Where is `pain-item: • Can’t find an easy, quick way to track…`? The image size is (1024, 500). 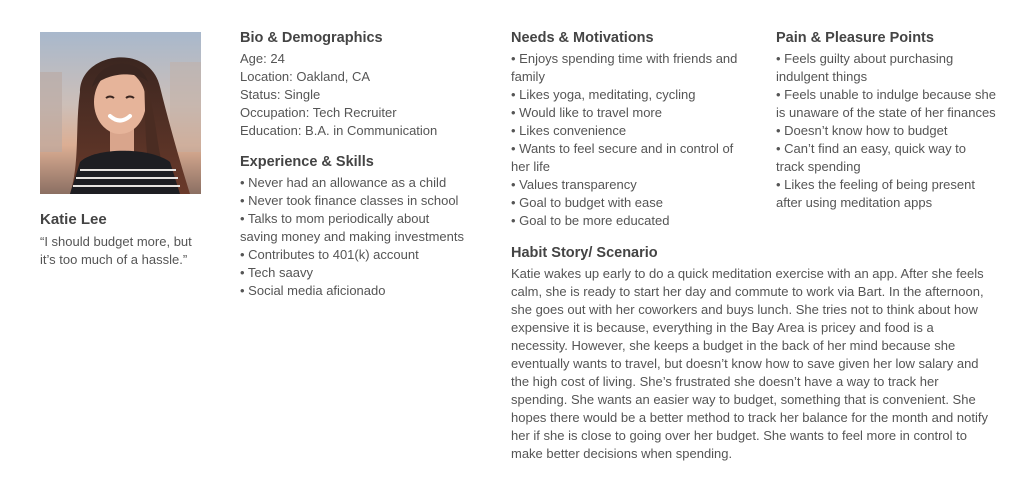
pain-item: • Can’t find an easy, quick way to track… is located at coordinates (871, 157).